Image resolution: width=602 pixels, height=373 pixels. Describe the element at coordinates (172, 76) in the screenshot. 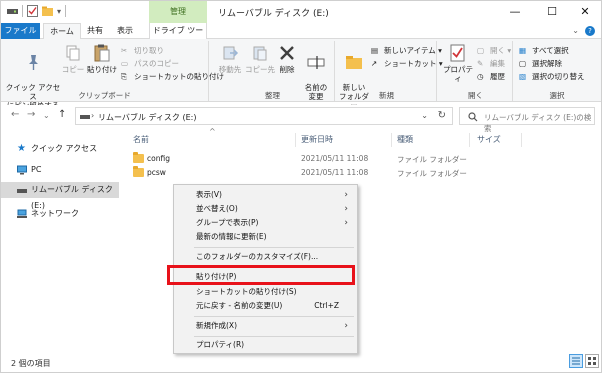

I see `paste-shortcut-button: ⎘ ショートカットの貼り付け` at that location.